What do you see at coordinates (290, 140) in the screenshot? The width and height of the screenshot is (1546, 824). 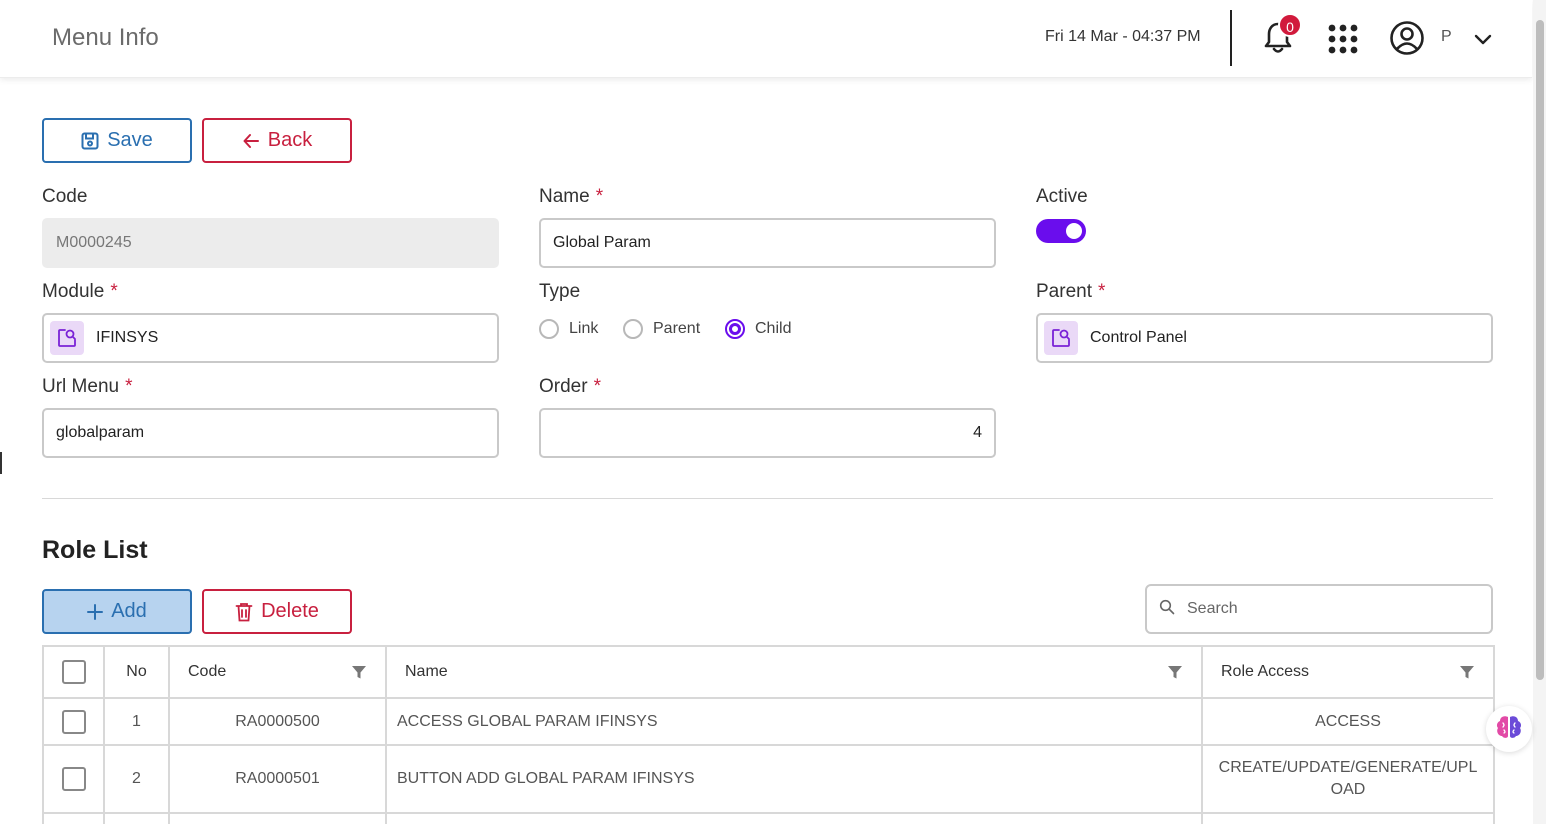 I see `back-label: Back` at bounding box center [290, 140].